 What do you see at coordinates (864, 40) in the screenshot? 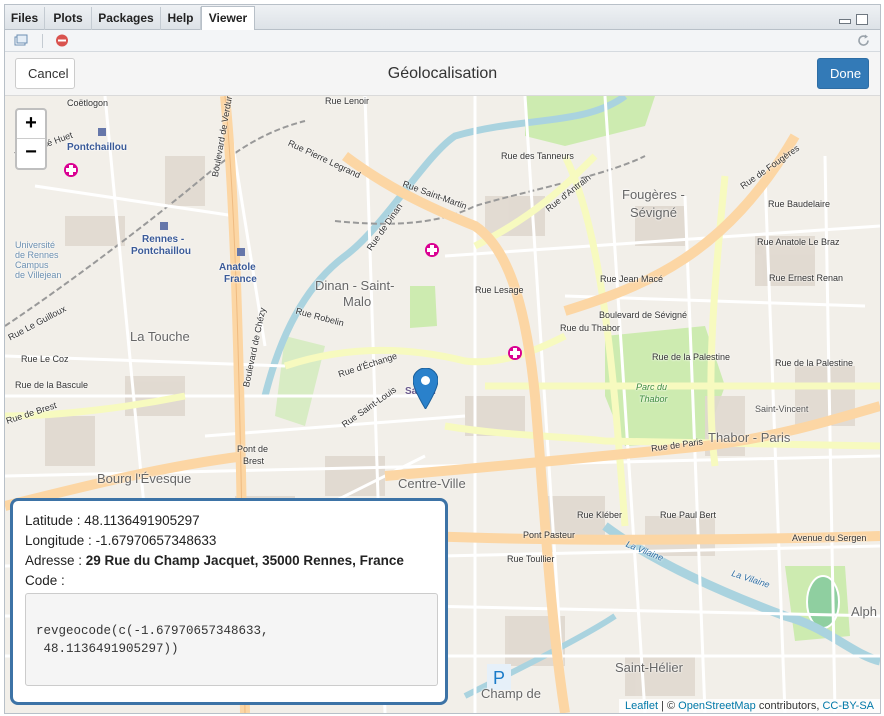
I see `refresh-icon` at bounding box center [864, 40].